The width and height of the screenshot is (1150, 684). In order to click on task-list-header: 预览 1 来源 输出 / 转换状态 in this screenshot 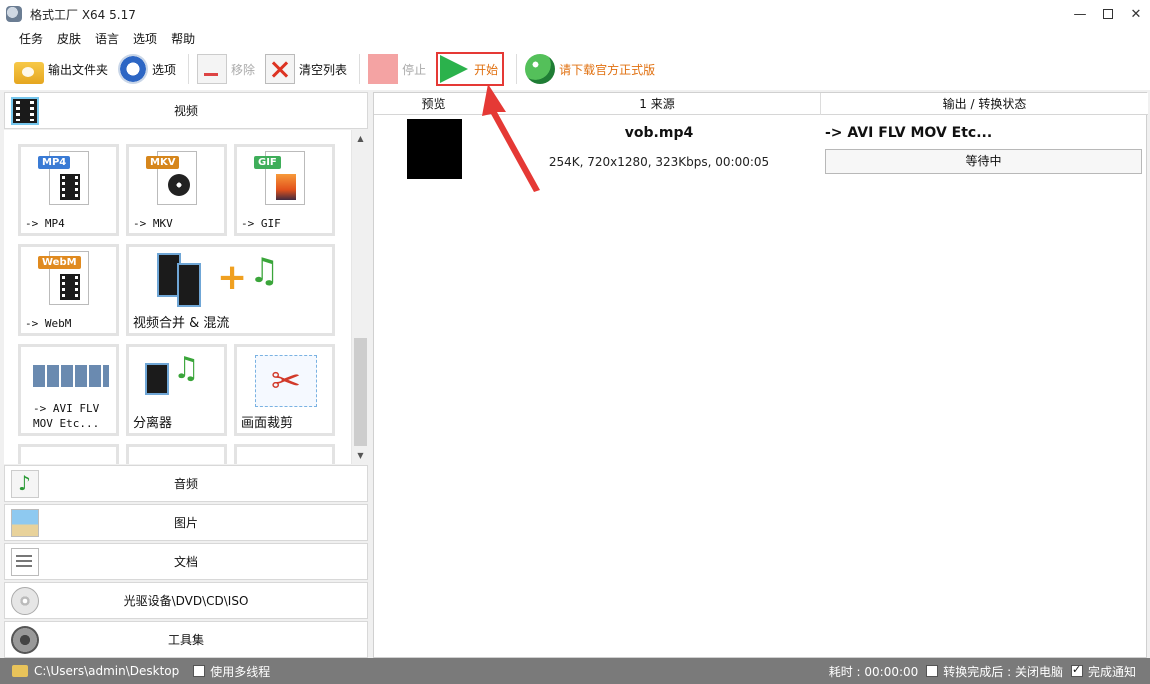, I will do `click(761, 104)`.